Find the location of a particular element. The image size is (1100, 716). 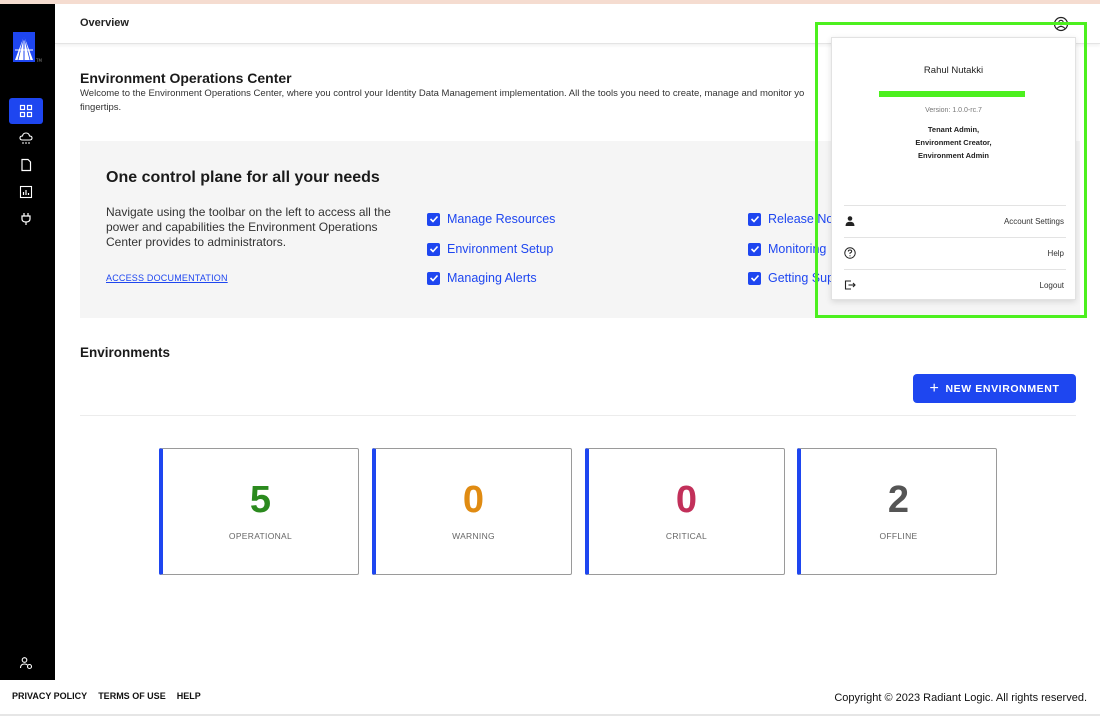

menu-item-logout: Logout is located at coordinates (955, 285).